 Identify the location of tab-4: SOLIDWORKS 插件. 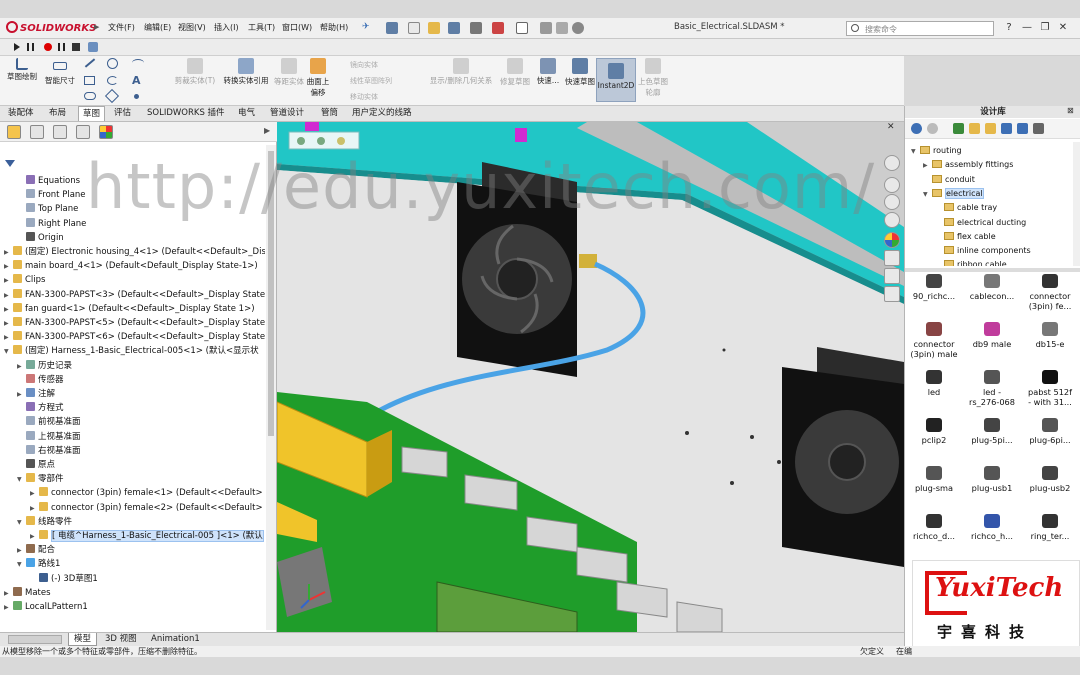
(186, 113).